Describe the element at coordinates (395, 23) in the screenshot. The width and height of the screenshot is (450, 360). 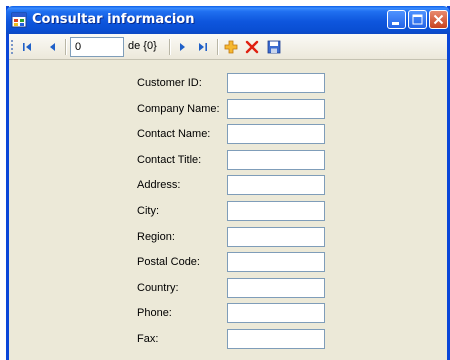
I see `minimize-icon` at that location.